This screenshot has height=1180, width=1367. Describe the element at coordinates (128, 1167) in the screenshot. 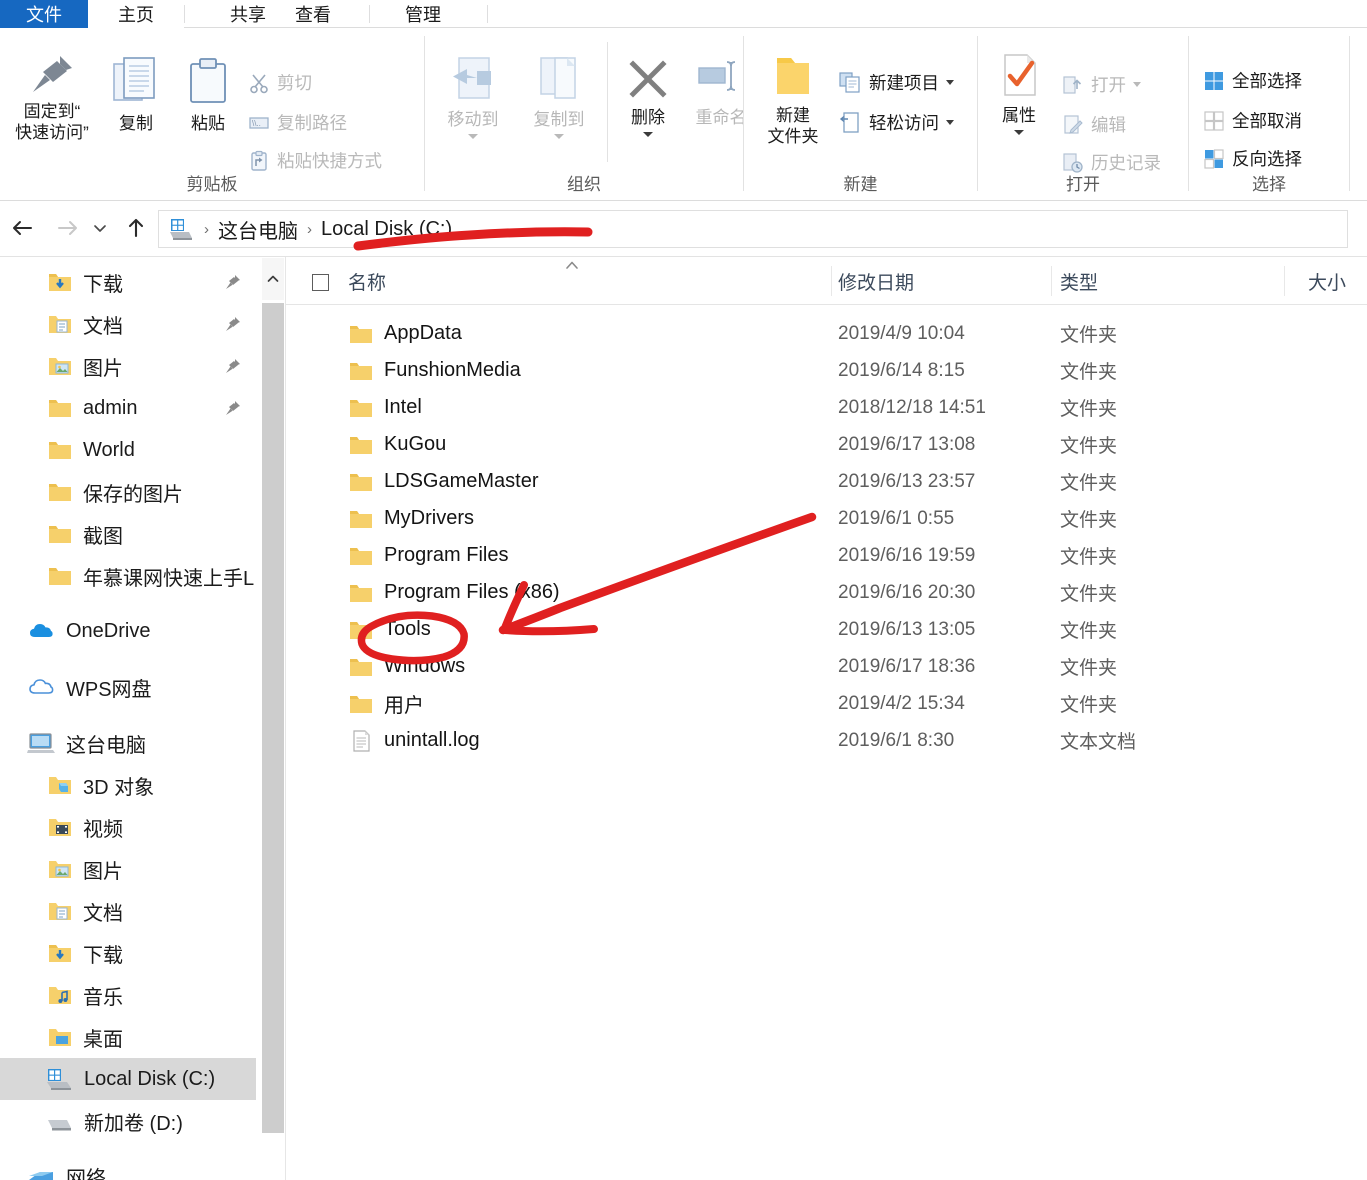

I see `sidebar-item-network: 网络` at that location.